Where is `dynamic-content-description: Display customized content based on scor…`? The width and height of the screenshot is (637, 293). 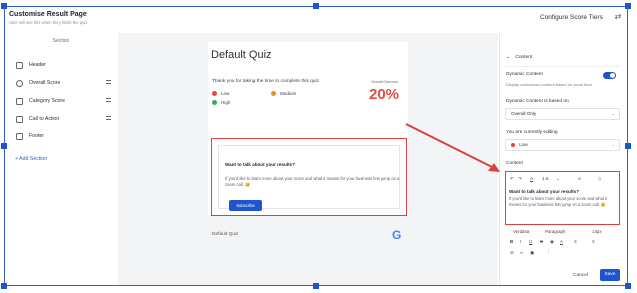 dynamic-content-description: Display customized content based on scor… is located at coordinates (549, 84).